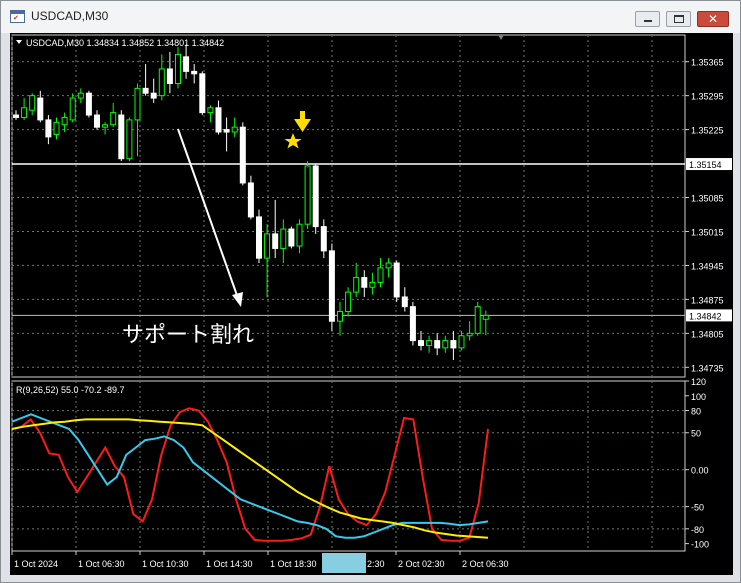 The height and width of the screenshot is (583, 741). I want to click on indicator-tick-label: 80, so click(696, 412).